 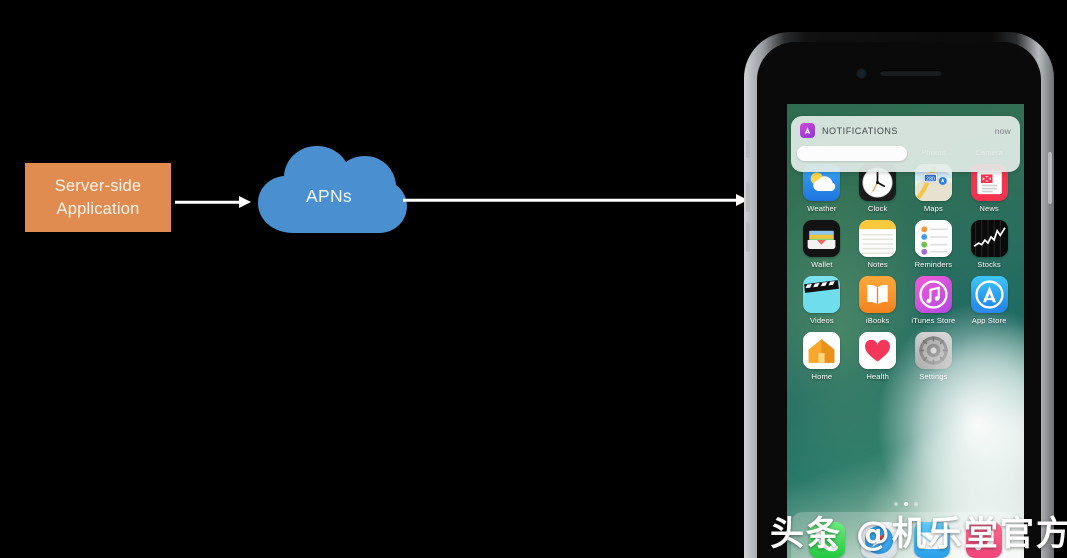 What do you see at coordinates (1002, 130) in the screenshot?
I see `notification-time: now` at bounding box center [1002, 130].